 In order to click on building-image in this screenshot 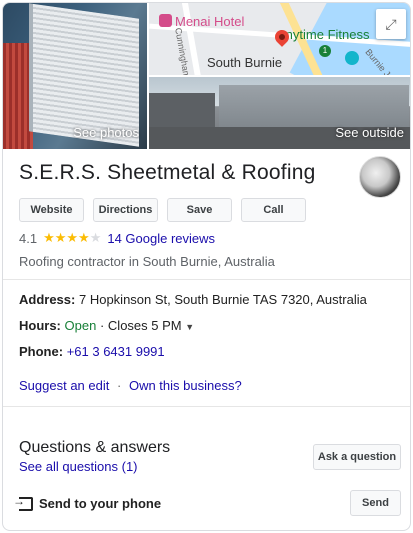, I will do `click(182, 111)`.